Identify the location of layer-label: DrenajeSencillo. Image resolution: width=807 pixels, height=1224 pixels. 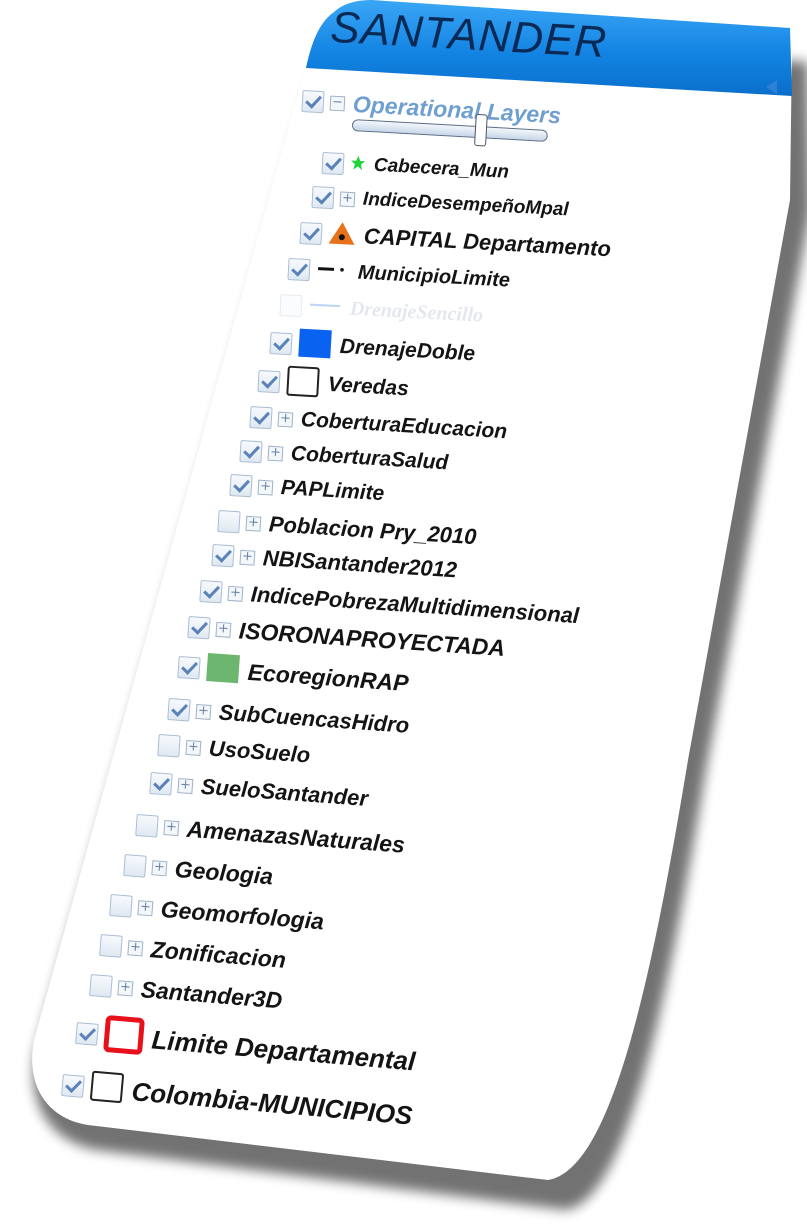
(416, 312).